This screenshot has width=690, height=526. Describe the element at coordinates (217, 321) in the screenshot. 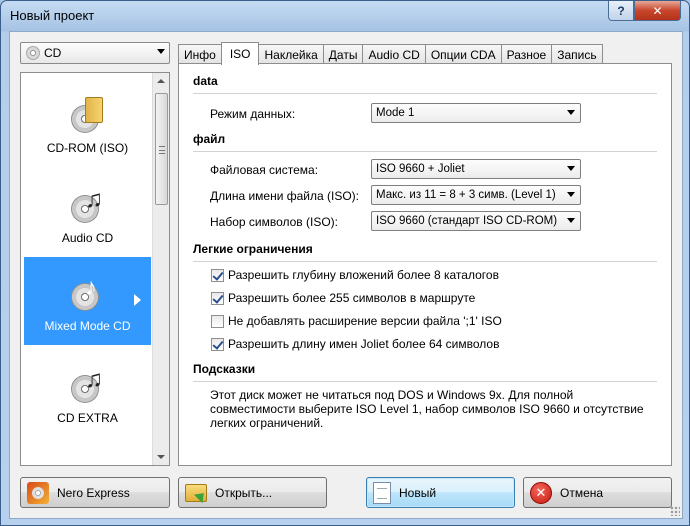

I see `checkbox-unchecked` at that location.